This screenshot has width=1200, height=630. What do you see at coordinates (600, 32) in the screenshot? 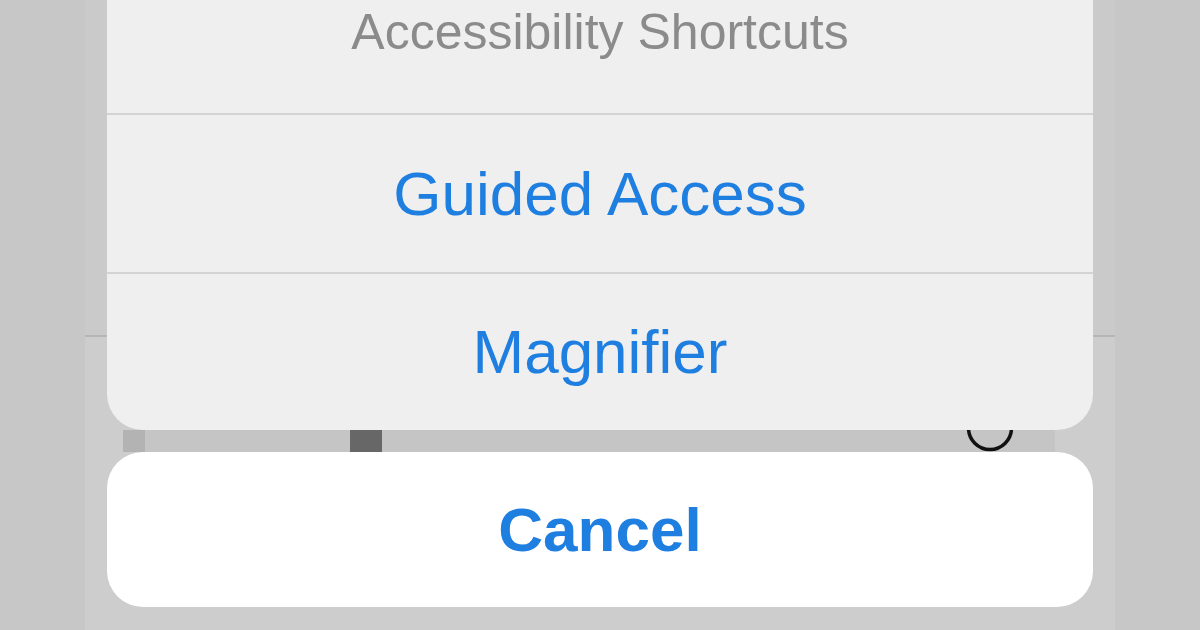
I see `sheet-title: Accessibility Shortcuts` at bounding box center [600, 32].